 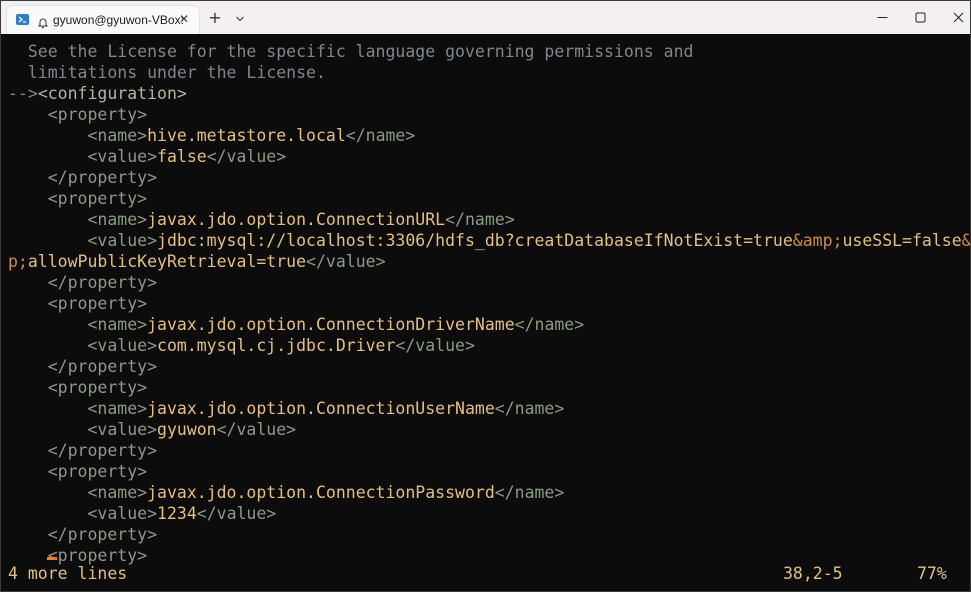 What do you see at coordinates (142, 513) in the screenshot?
I see `code-line: <value>1234</value>` at bounding box center [142, 513].